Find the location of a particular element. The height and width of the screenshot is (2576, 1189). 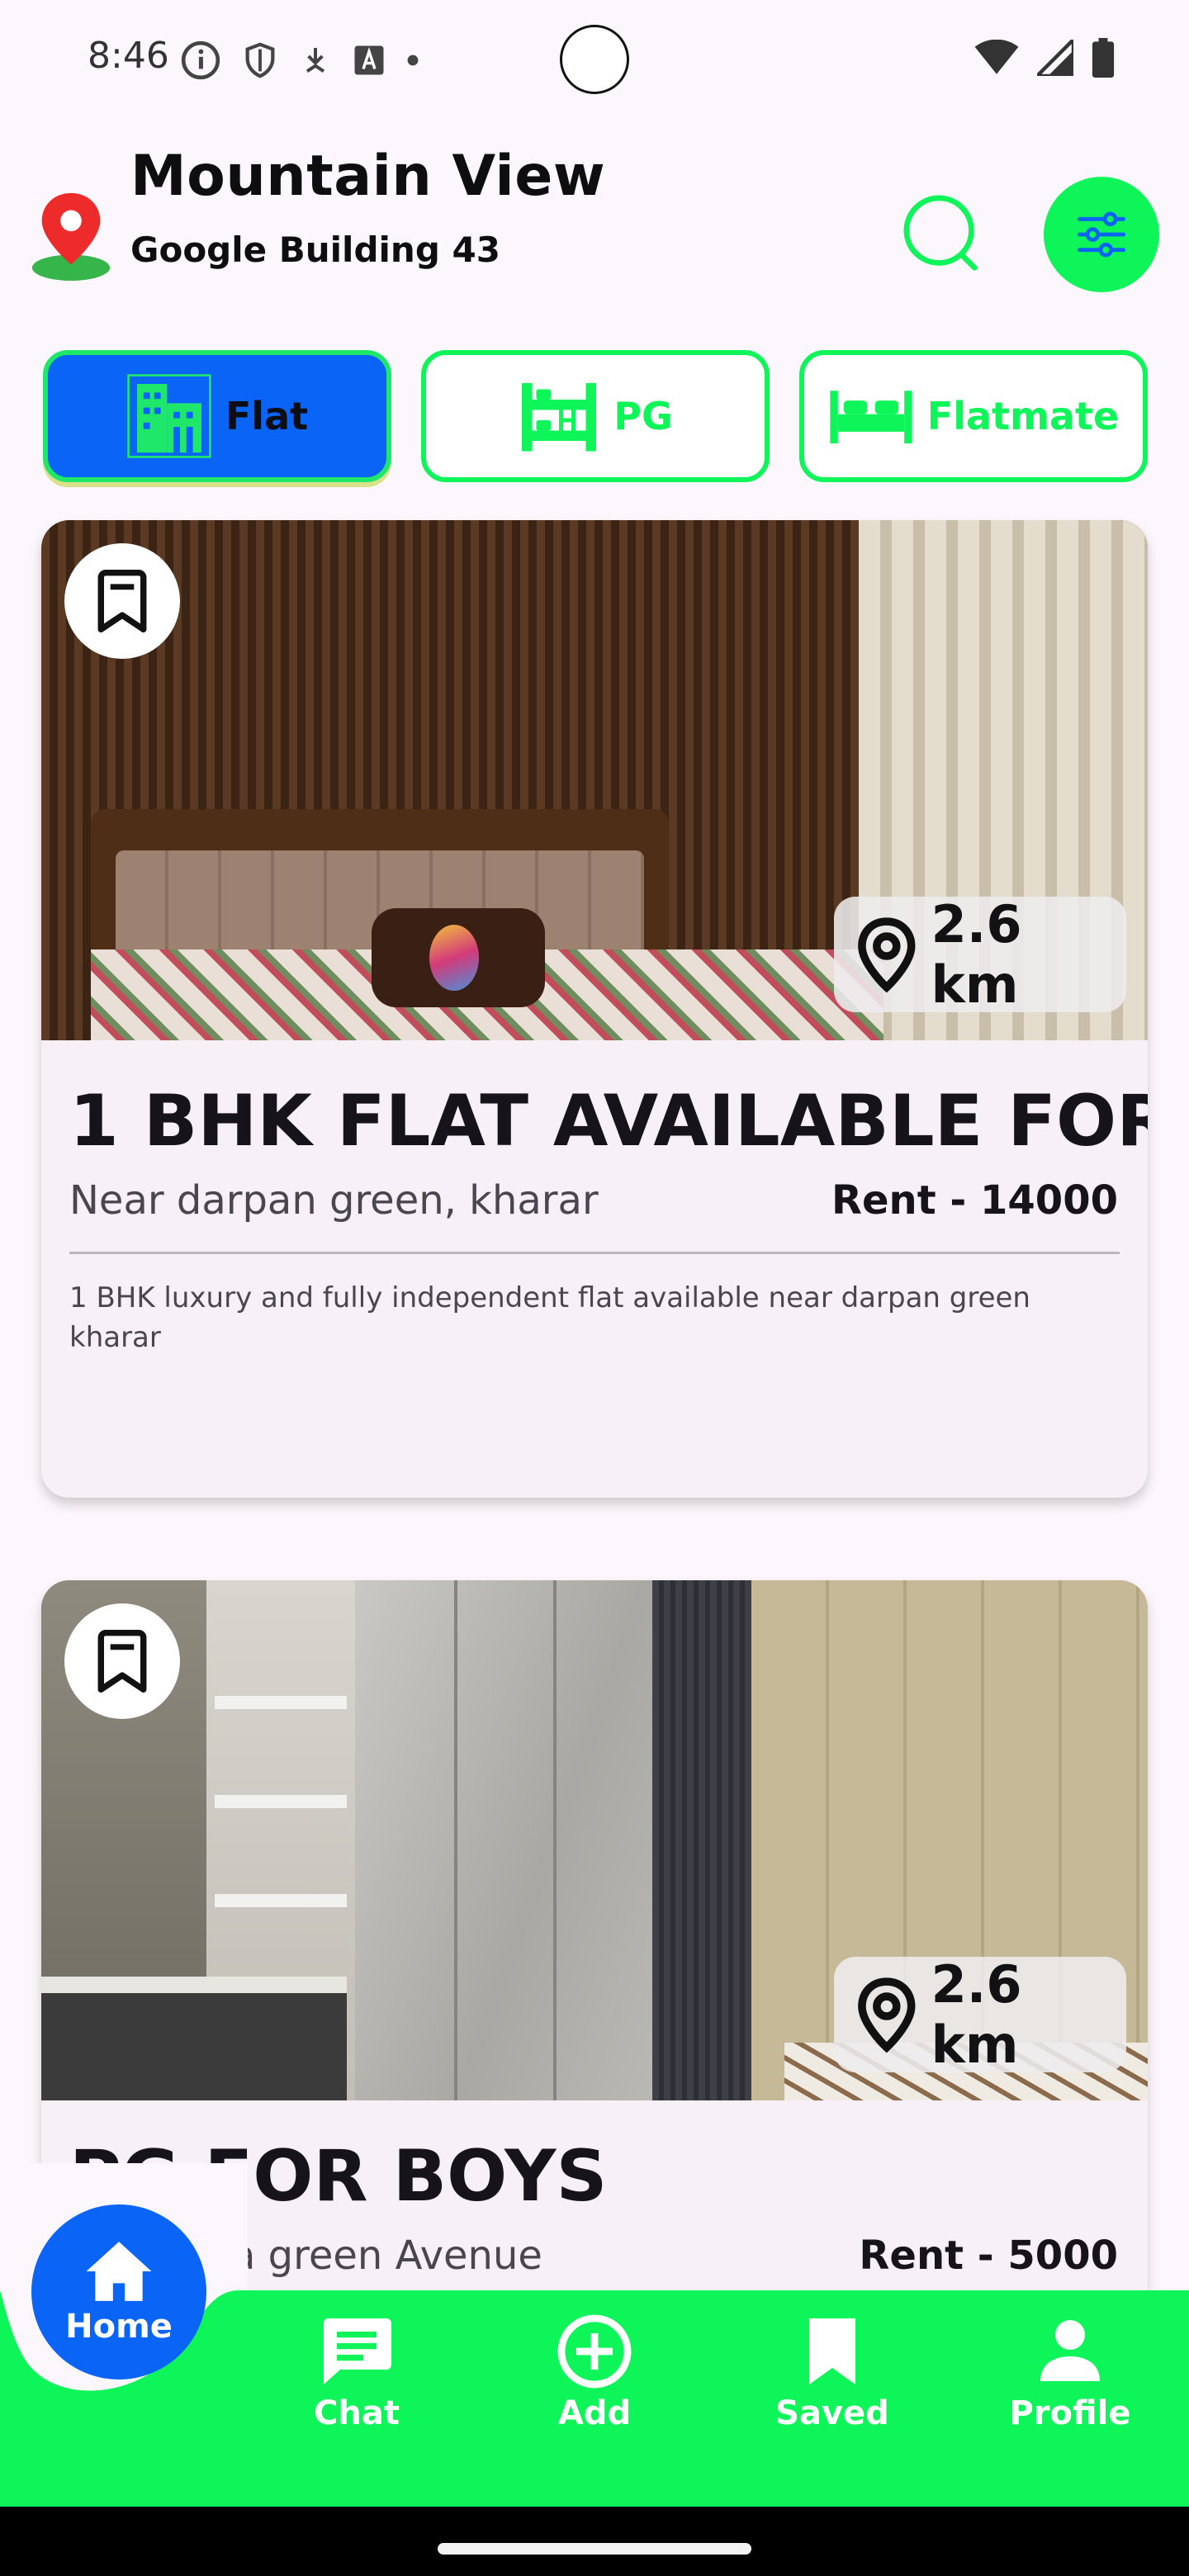

filter-icon is located at coordinates (1101, 234).